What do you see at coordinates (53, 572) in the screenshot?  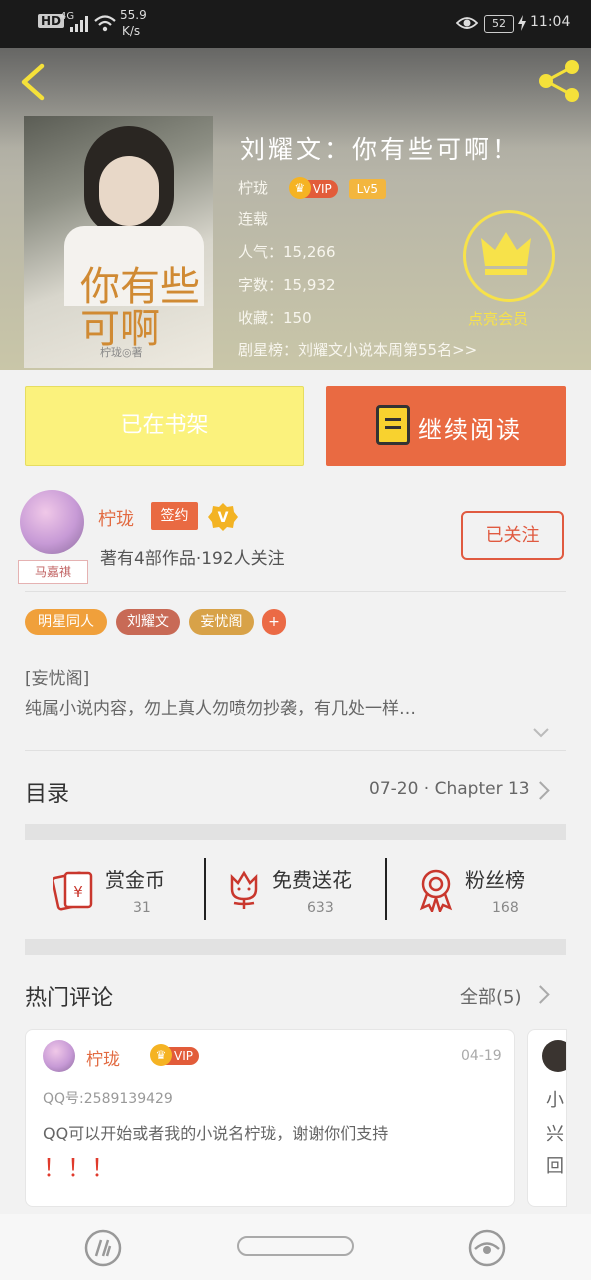 I see `avatar-frame-tag: 马嘉祺` at bounding box center [53, 572].